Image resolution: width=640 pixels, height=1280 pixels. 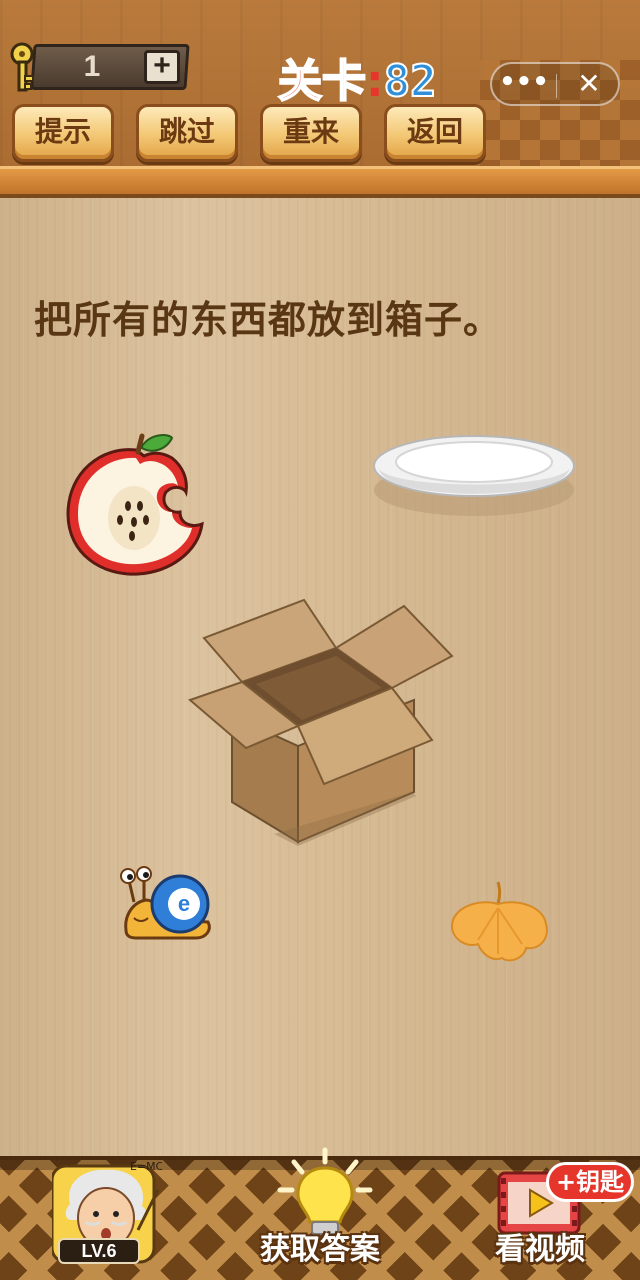 What do you see at coordinates (252, 134) in the screenshot?
I see `toolbar: 提示 跳过 重来 返回` at bounding box center [252, 134].